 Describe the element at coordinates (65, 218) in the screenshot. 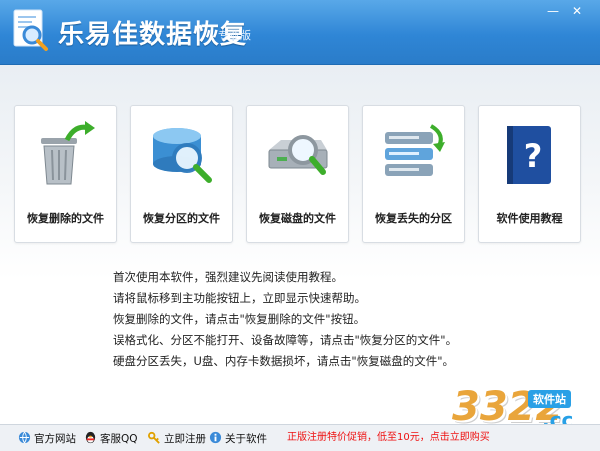

I see `tile-label: 恢复删除的文件` at that location.